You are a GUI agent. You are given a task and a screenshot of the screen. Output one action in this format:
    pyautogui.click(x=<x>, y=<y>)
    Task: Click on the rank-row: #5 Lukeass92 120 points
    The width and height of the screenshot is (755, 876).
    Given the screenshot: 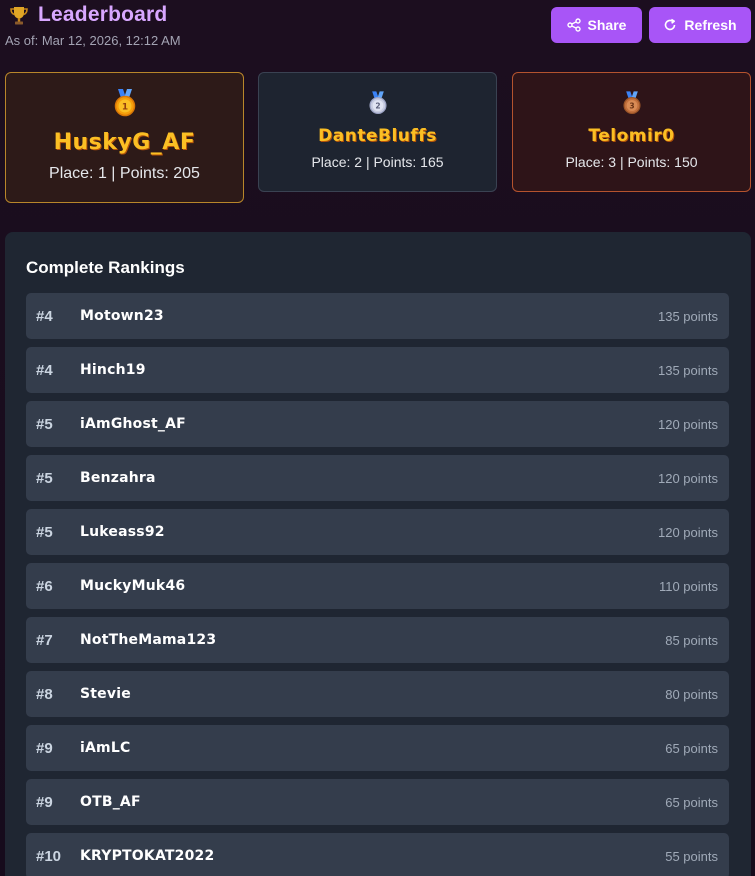 What is the action you would take?
    pyautogui.click(x=377, y=532)
    